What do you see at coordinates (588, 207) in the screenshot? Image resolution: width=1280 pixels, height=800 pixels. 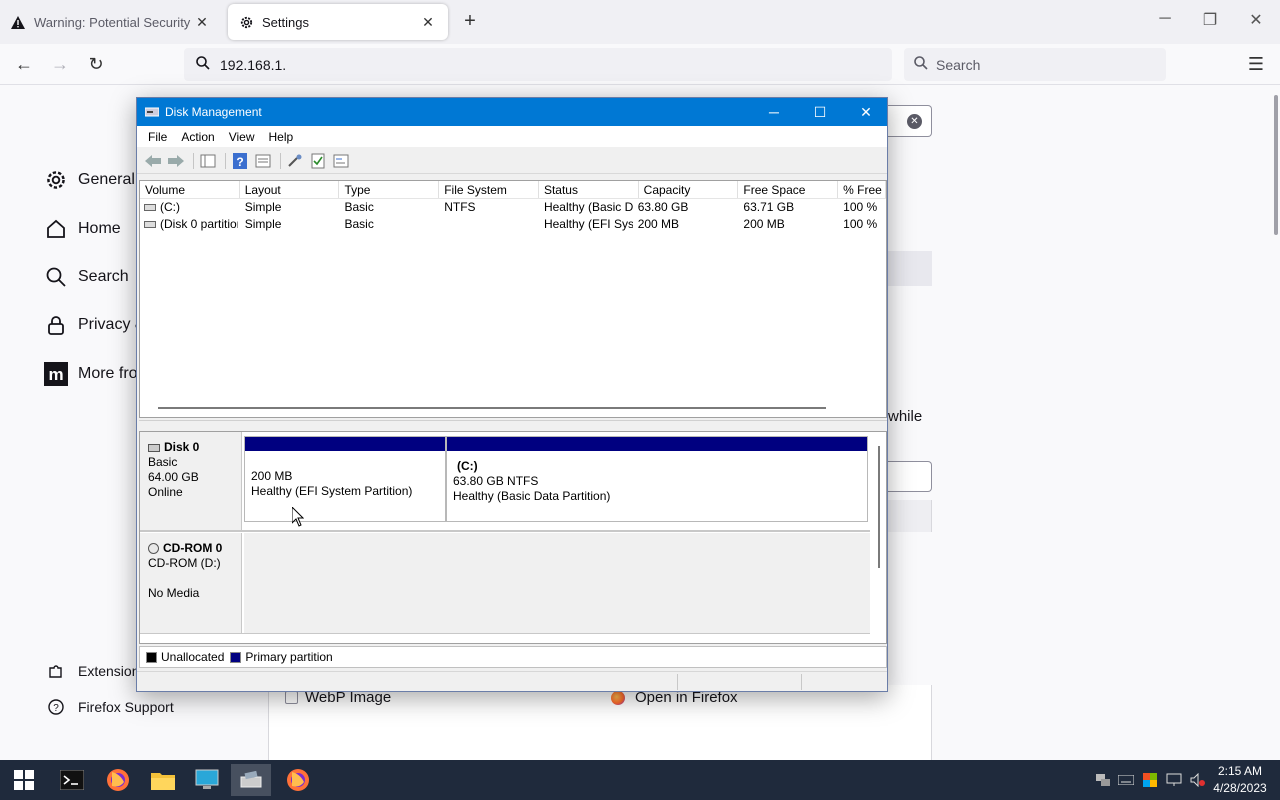 I see `status-cell: Healthy (Basic Data Partition)` at bounding box center [588, 207].